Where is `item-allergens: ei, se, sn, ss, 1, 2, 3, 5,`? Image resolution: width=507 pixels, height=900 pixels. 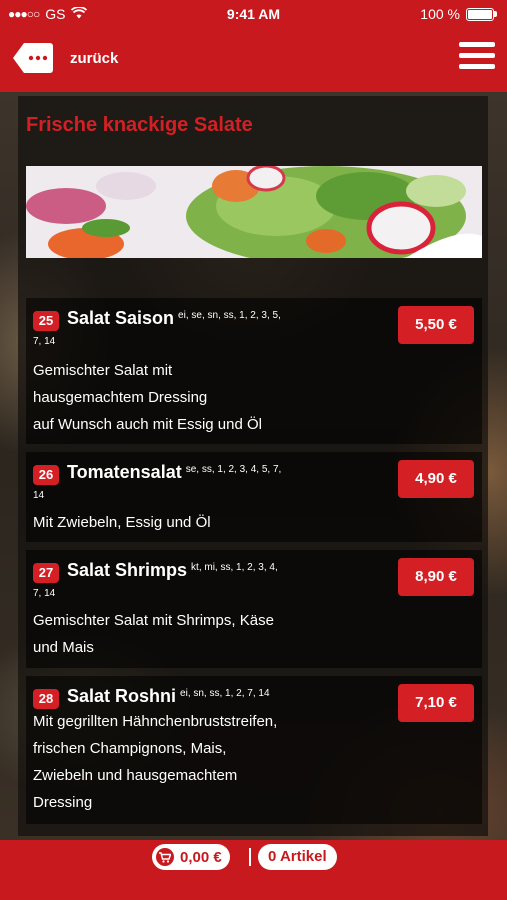
item-allergens: ei, se, sn, ss, 1, 2, 3, 5, is located at coordinates (229, 315).